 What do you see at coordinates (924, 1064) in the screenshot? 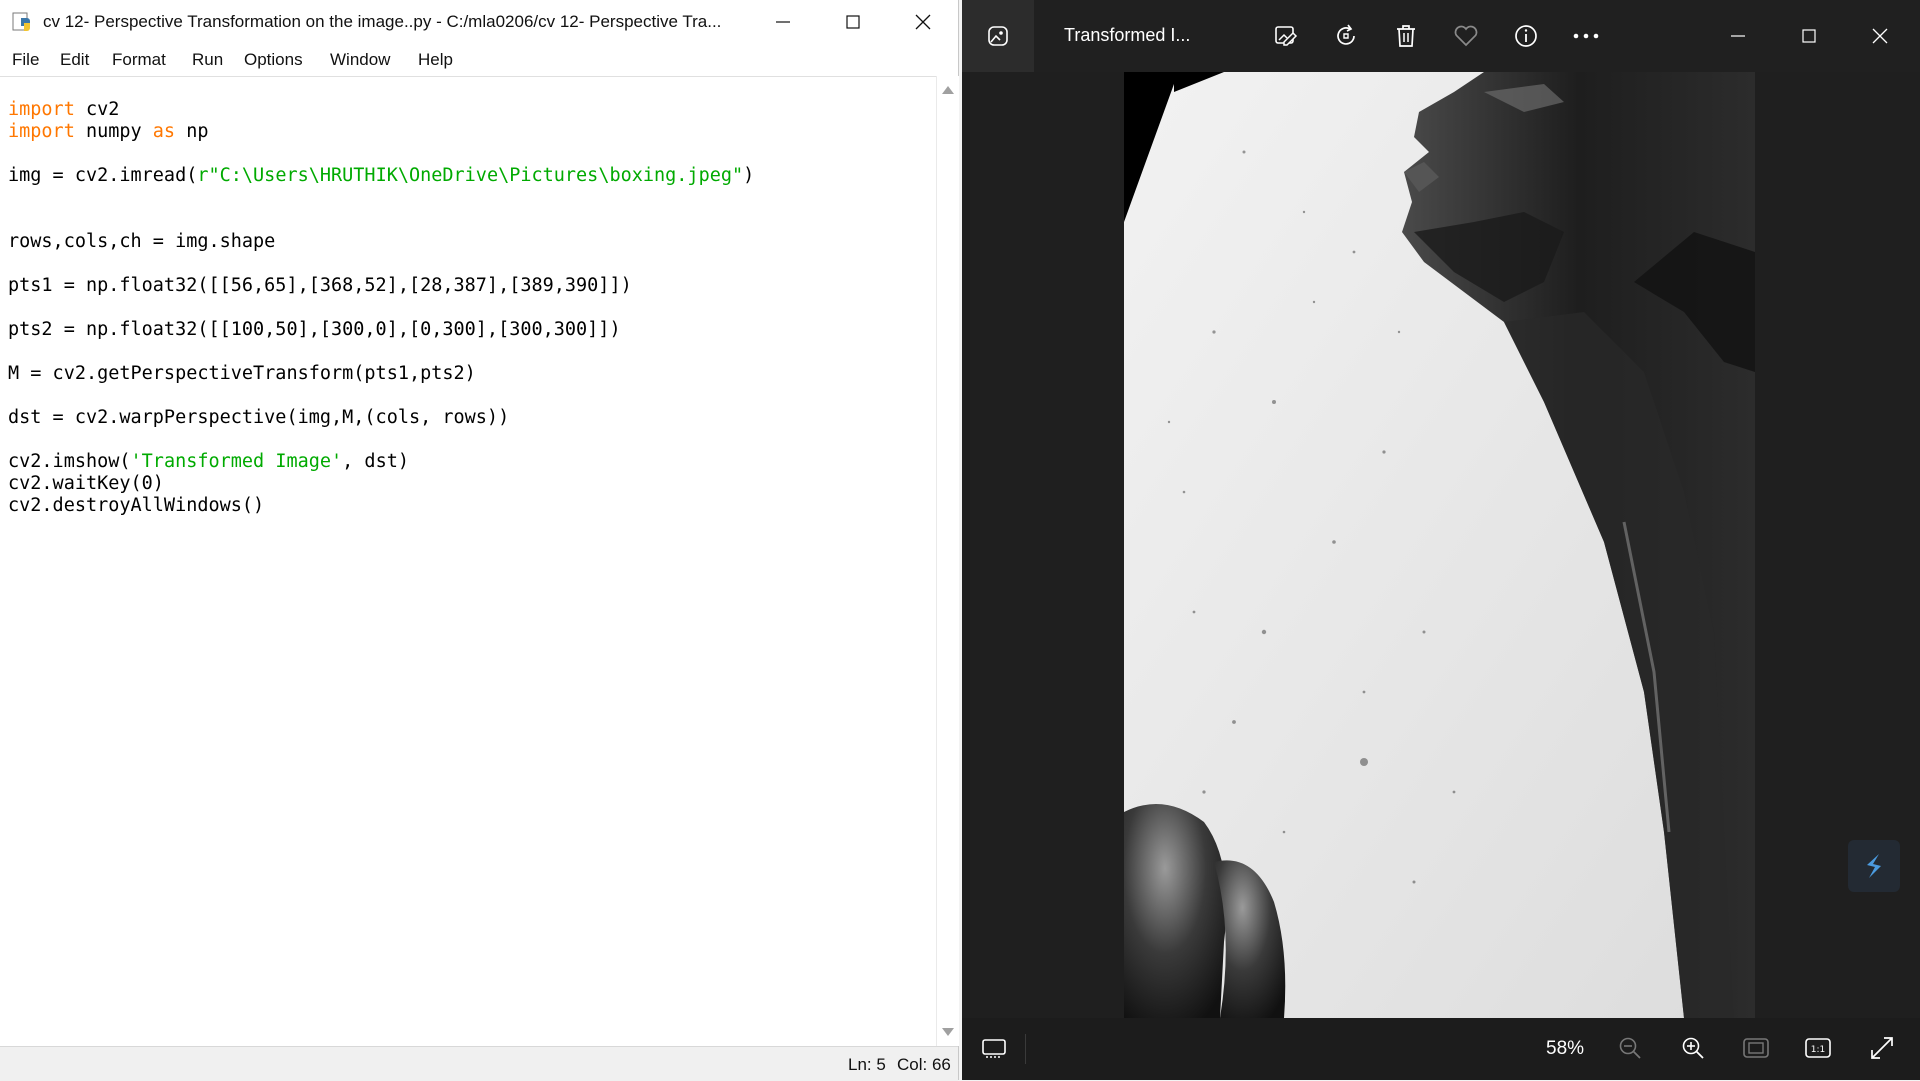
I see `column-number: Col: 66` at bounding box center [924, 1064].